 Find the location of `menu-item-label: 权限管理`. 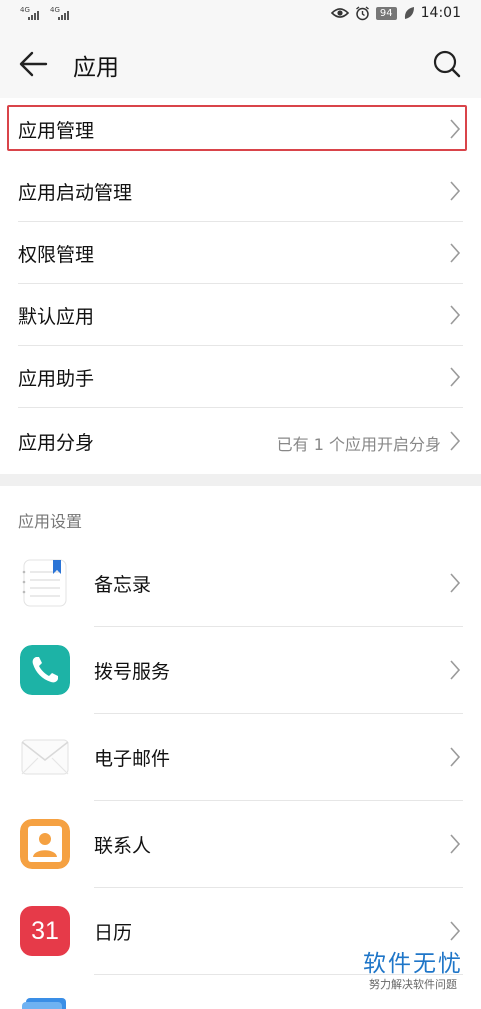

menu-item-label: 权限管理 is located at coordinates (56, 255).